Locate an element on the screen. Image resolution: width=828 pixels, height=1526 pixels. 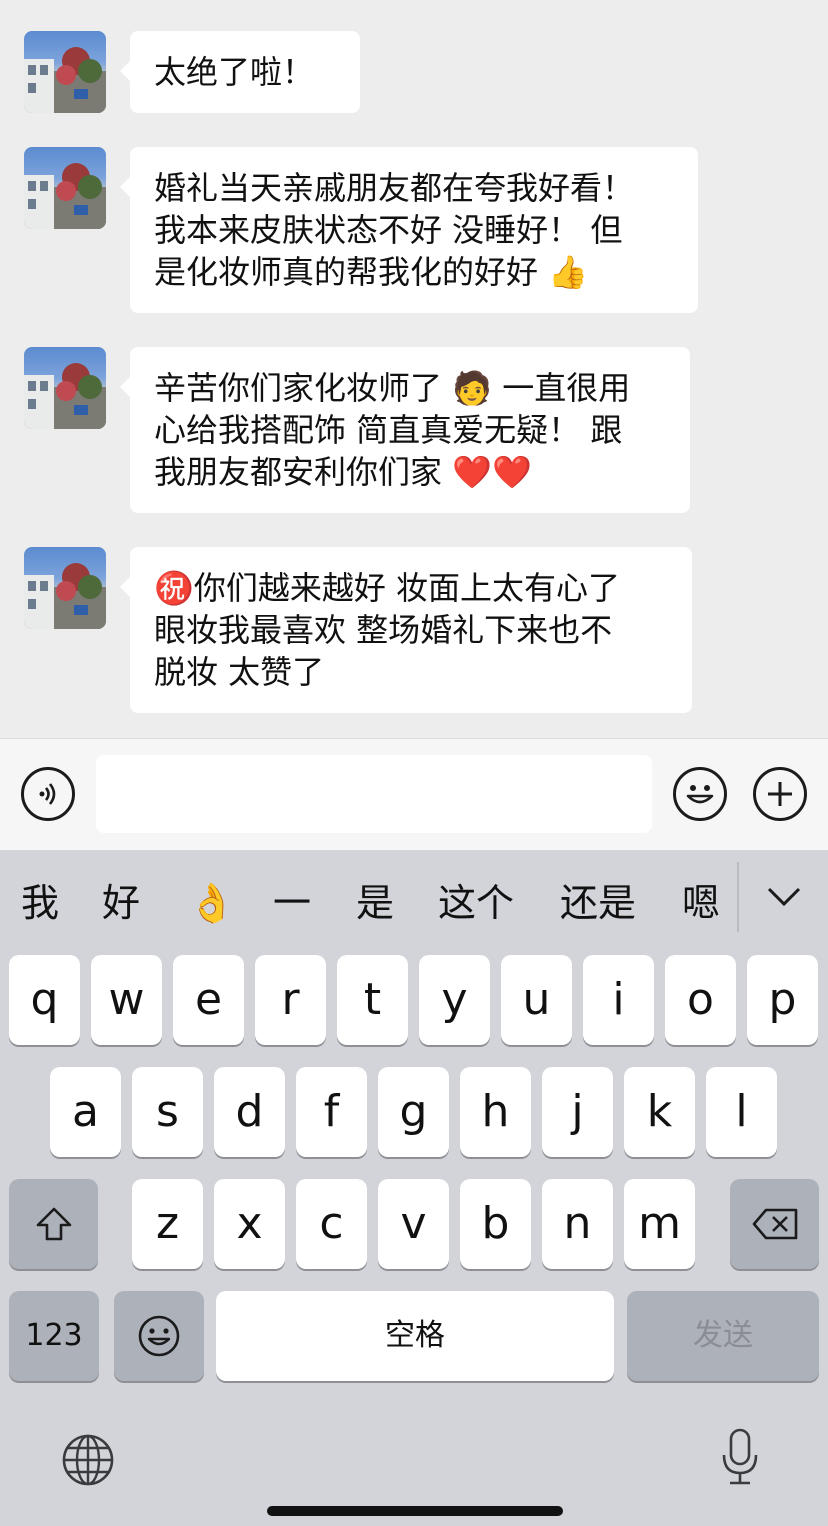
key-s: s is located at coordinates (167, 1112).